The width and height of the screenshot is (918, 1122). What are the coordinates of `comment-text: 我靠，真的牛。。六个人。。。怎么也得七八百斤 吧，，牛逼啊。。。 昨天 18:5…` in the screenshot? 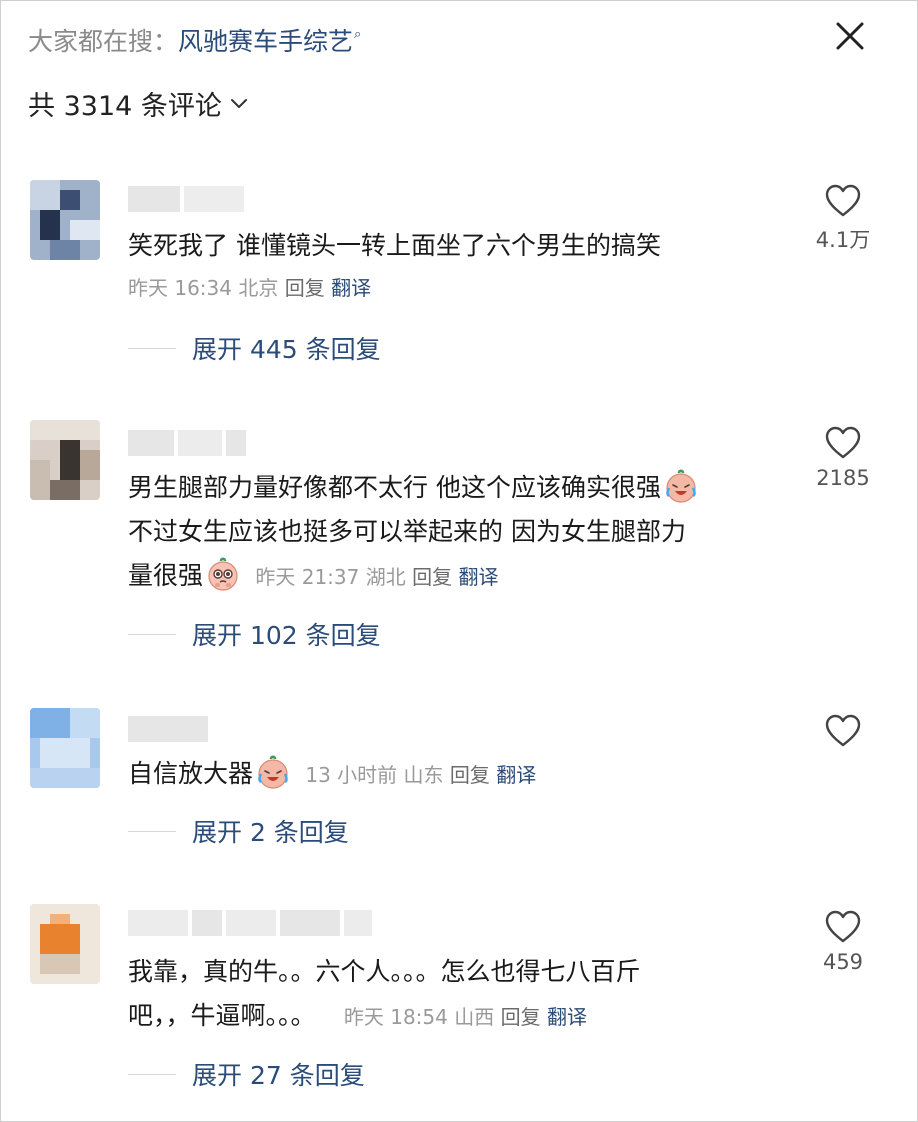 It's located at (453, 994).